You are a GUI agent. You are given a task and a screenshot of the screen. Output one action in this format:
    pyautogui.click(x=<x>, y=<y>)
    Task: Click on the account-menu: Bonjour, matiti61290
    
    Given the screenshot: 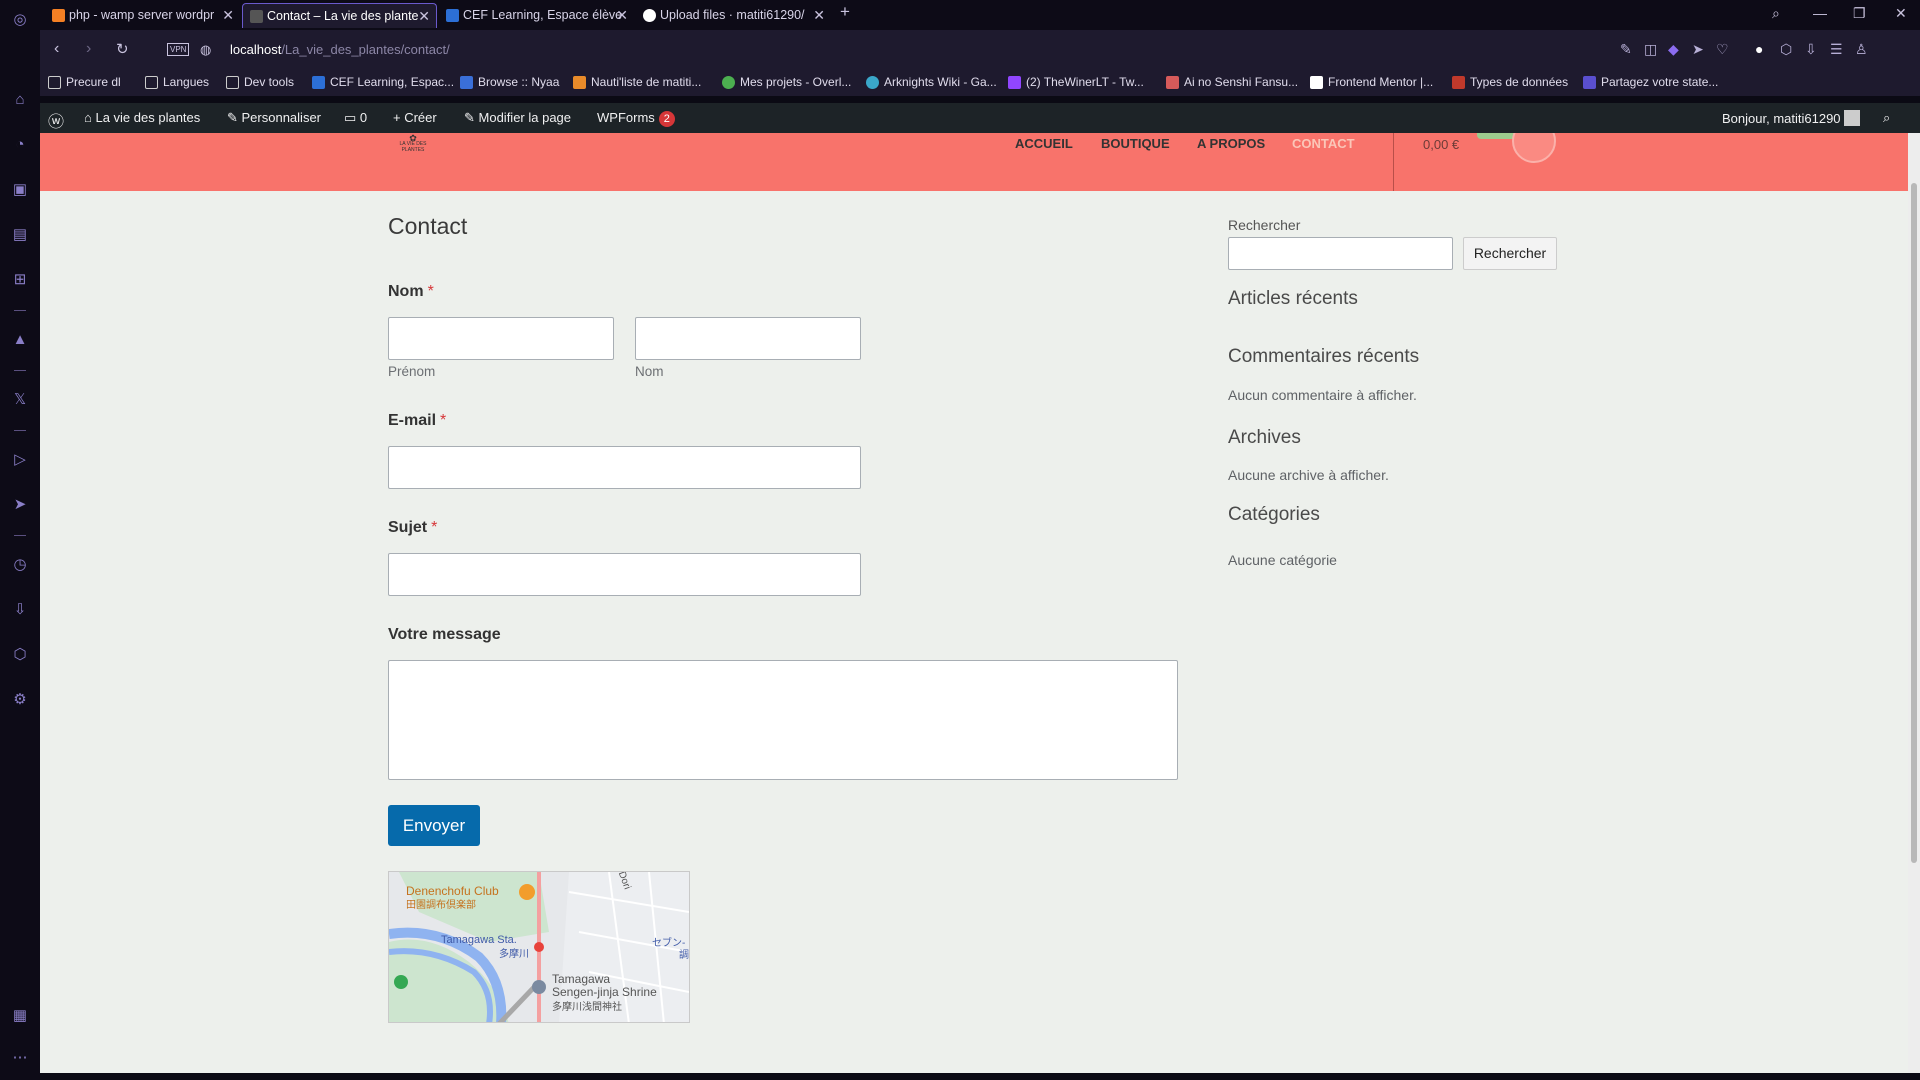 What is the action you would take?
    pyautogui.click(x=1791, y=118)
    